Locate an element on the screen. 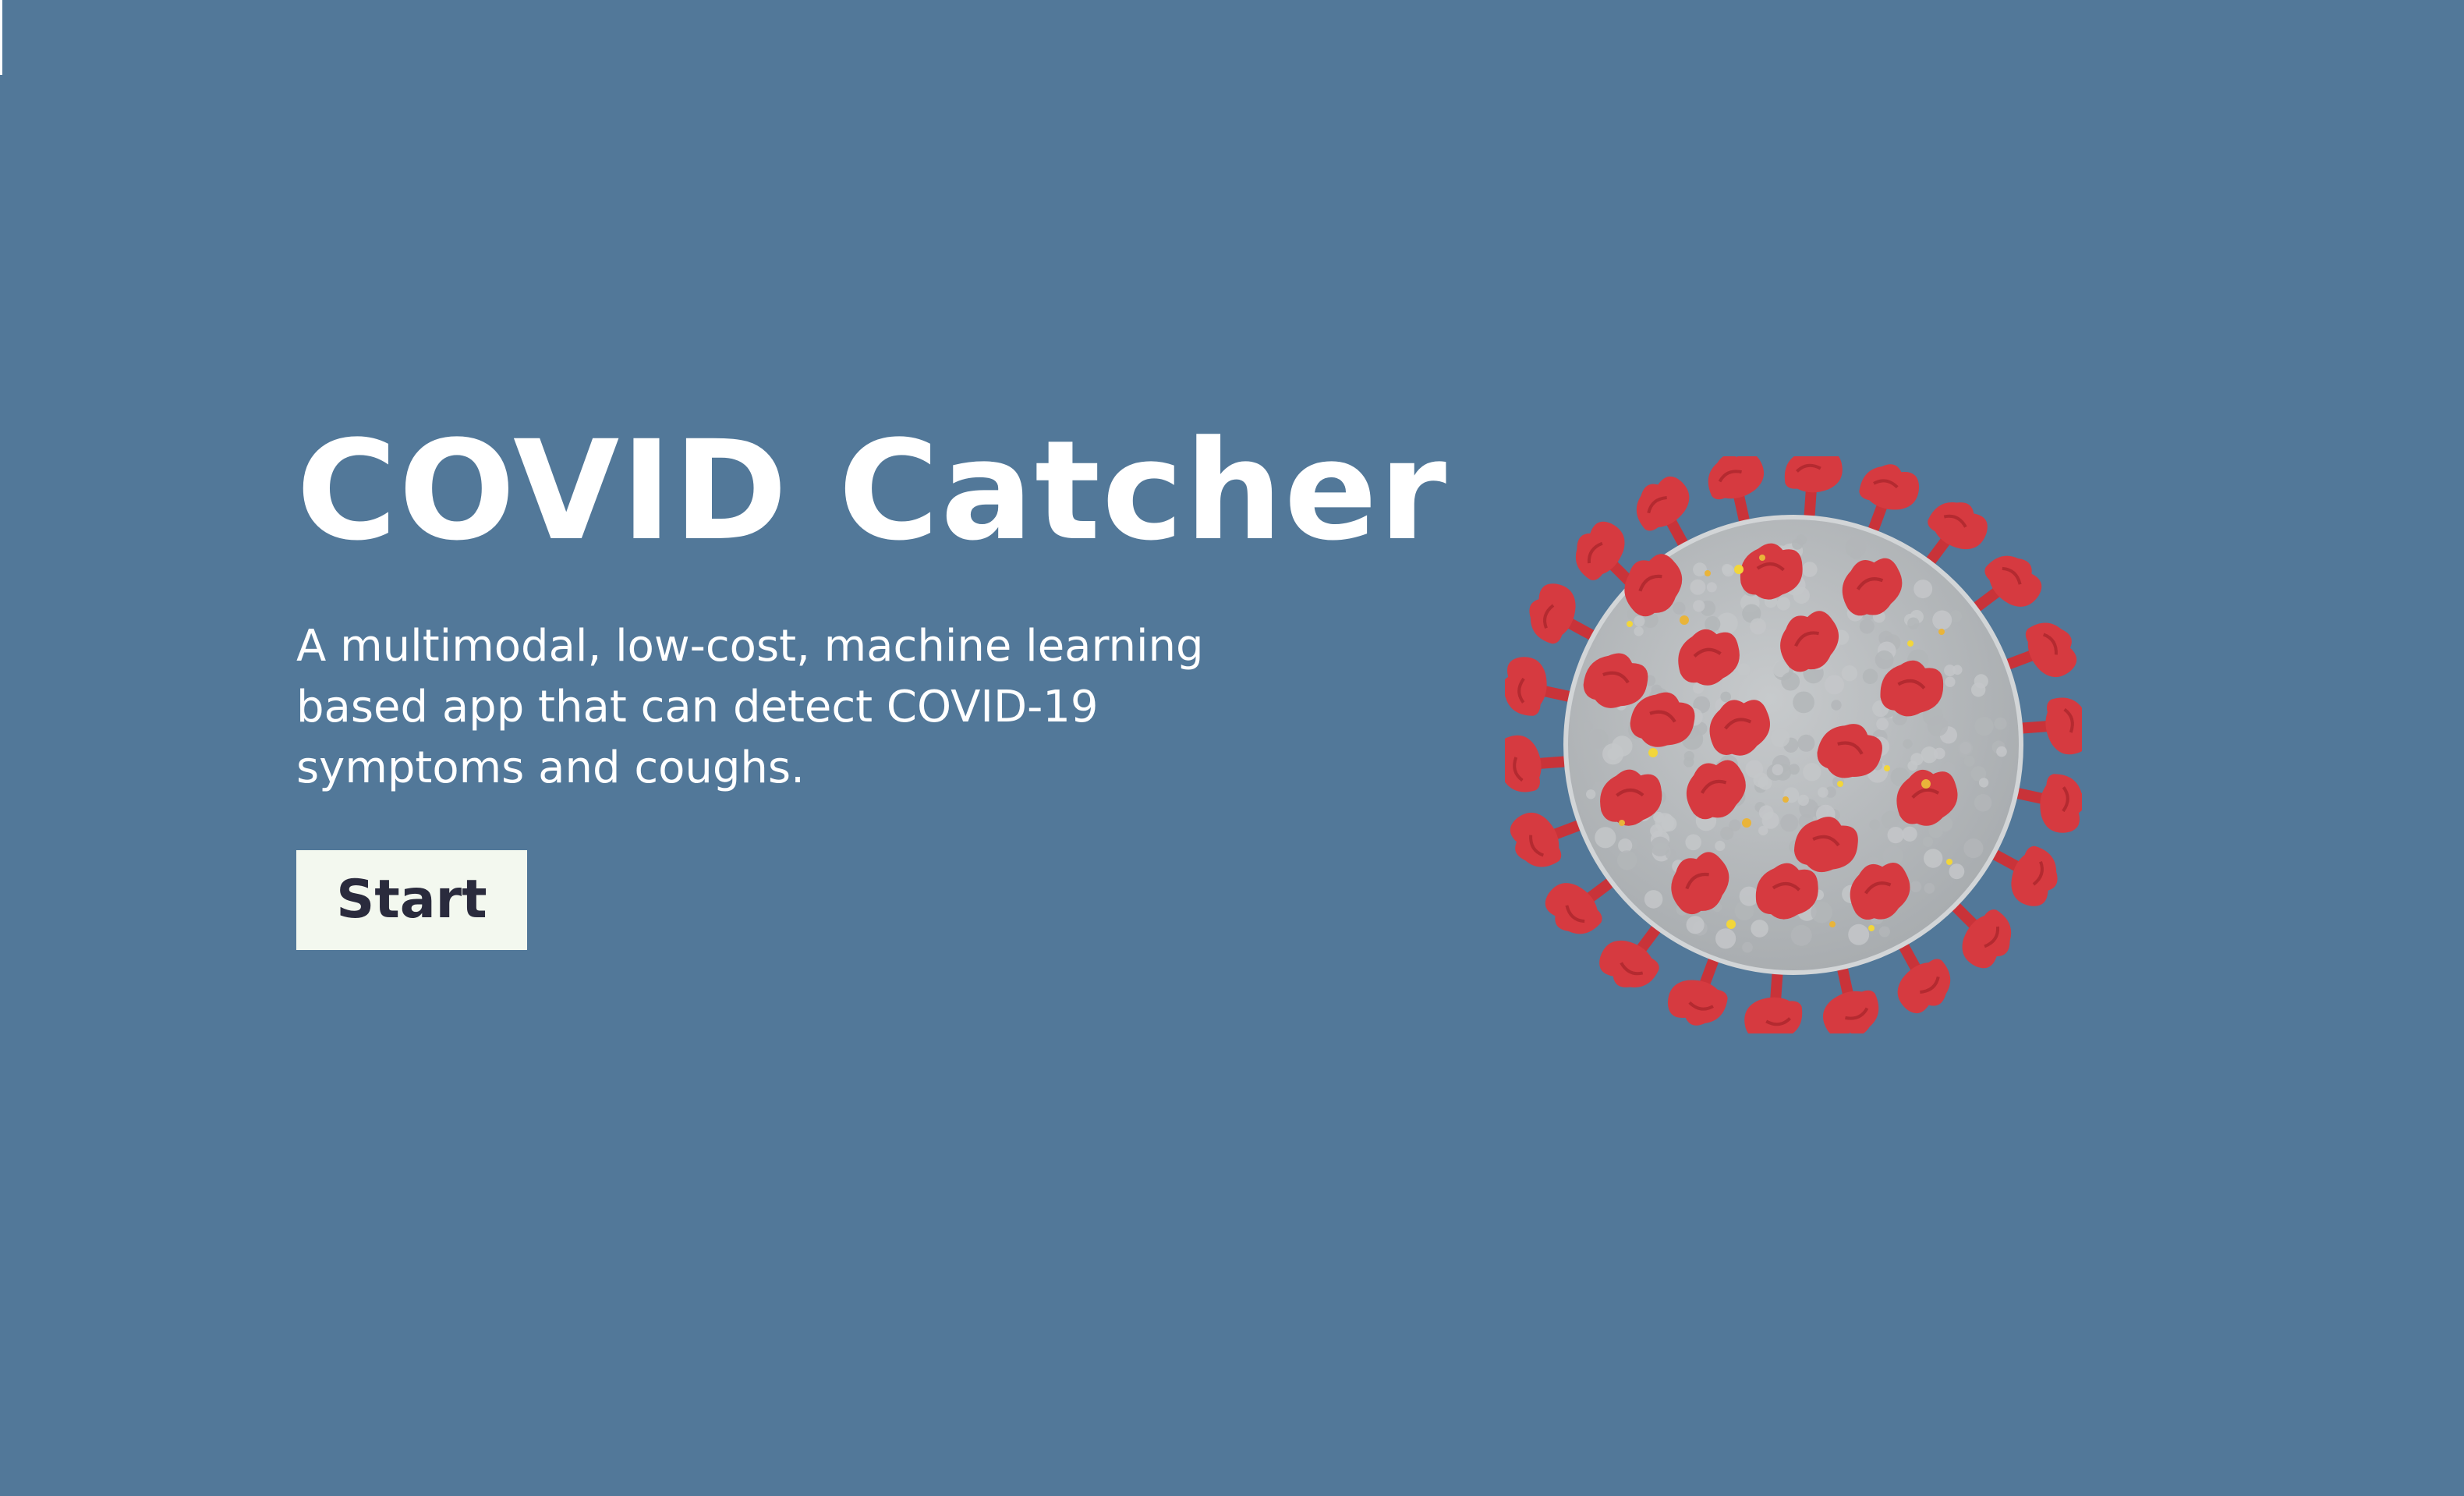 This screenshot has width=2464, height=1496. start-button: Start is located at coordinates (412, 900).